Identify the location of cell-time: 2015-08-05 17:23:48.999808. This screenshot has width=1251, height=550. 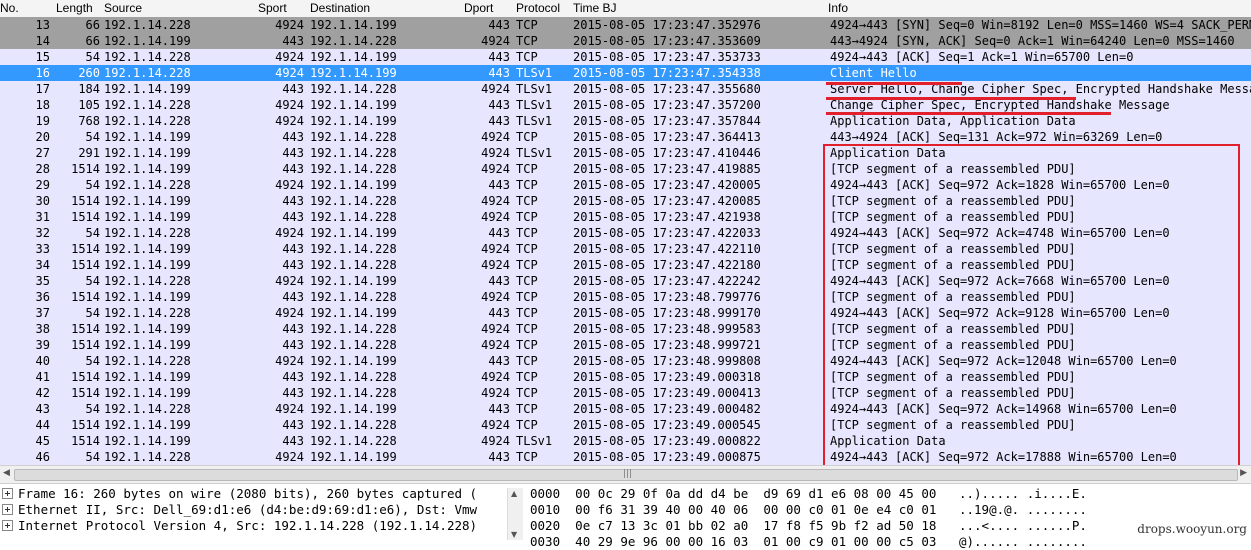
(667, 361).